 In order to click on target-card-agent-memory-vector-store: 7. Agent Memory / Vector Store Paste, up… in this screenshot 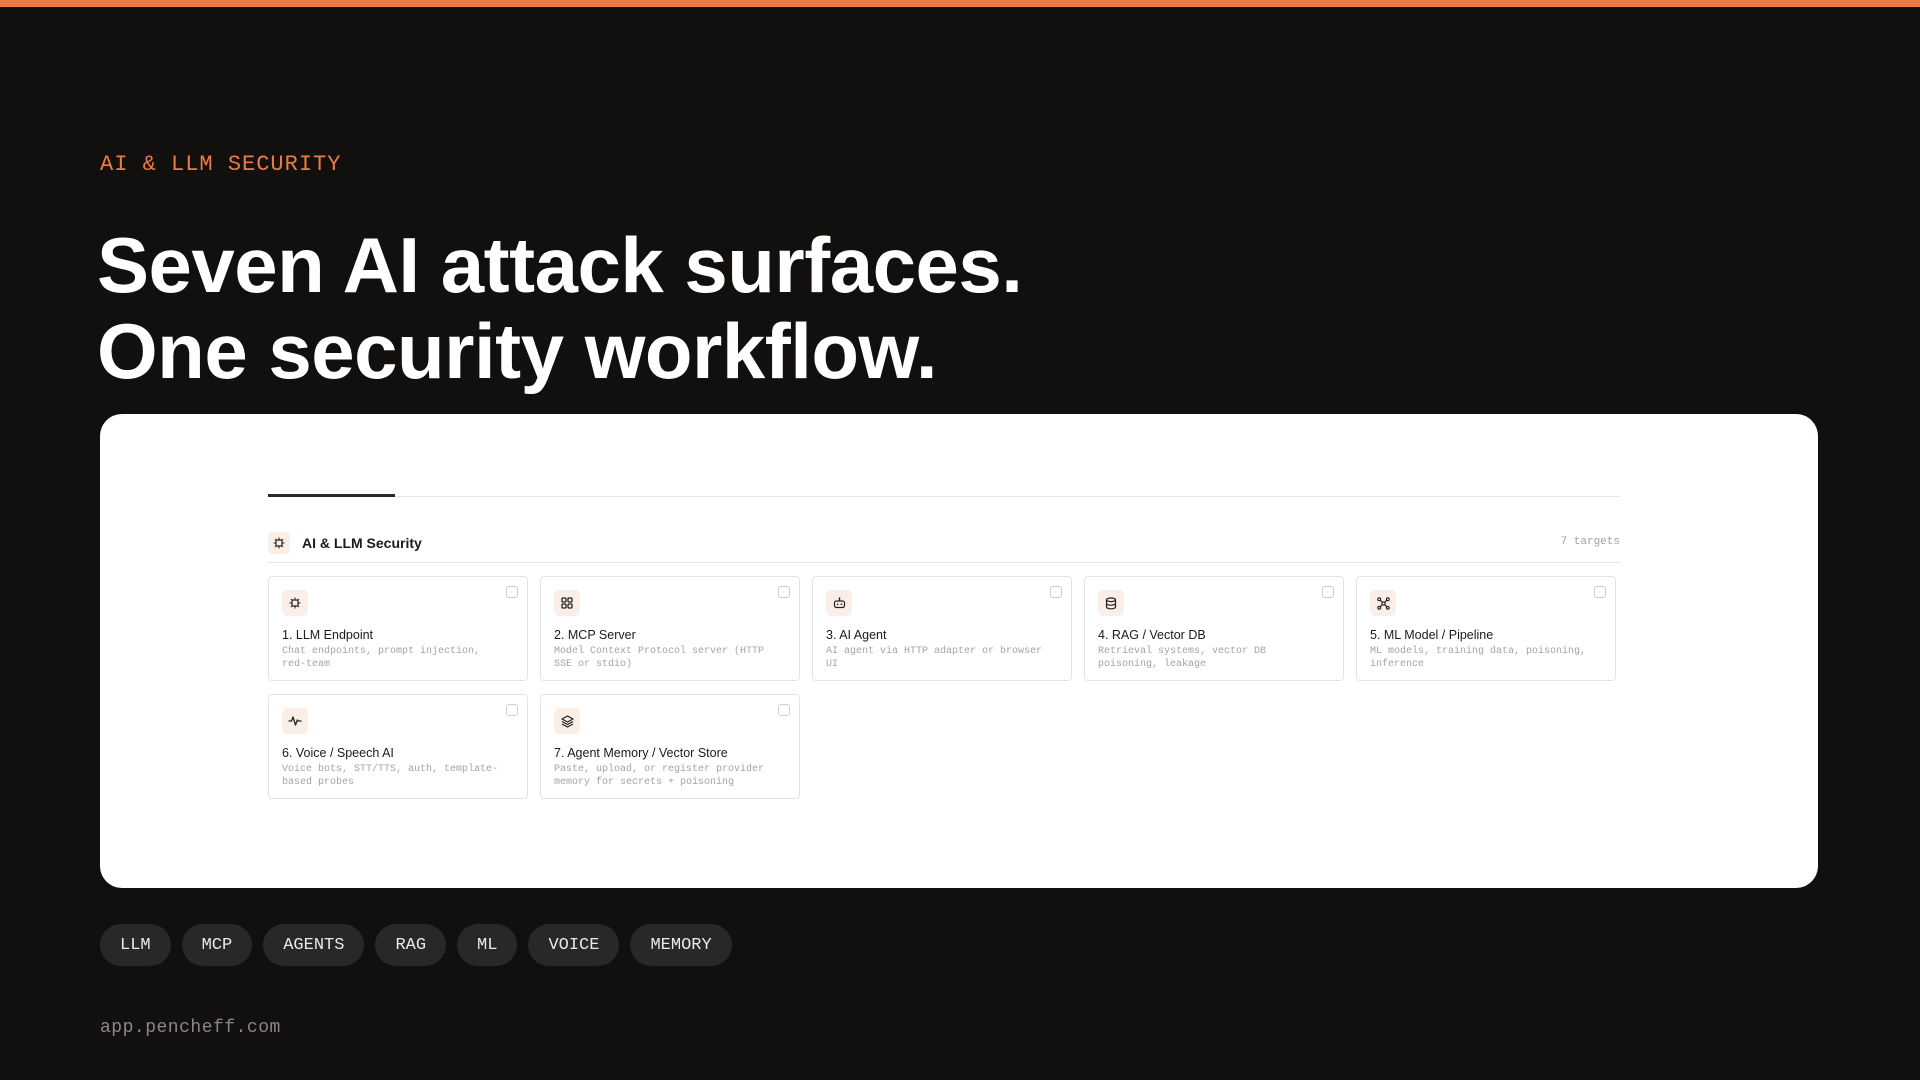, I will do `click(670, 746)`.